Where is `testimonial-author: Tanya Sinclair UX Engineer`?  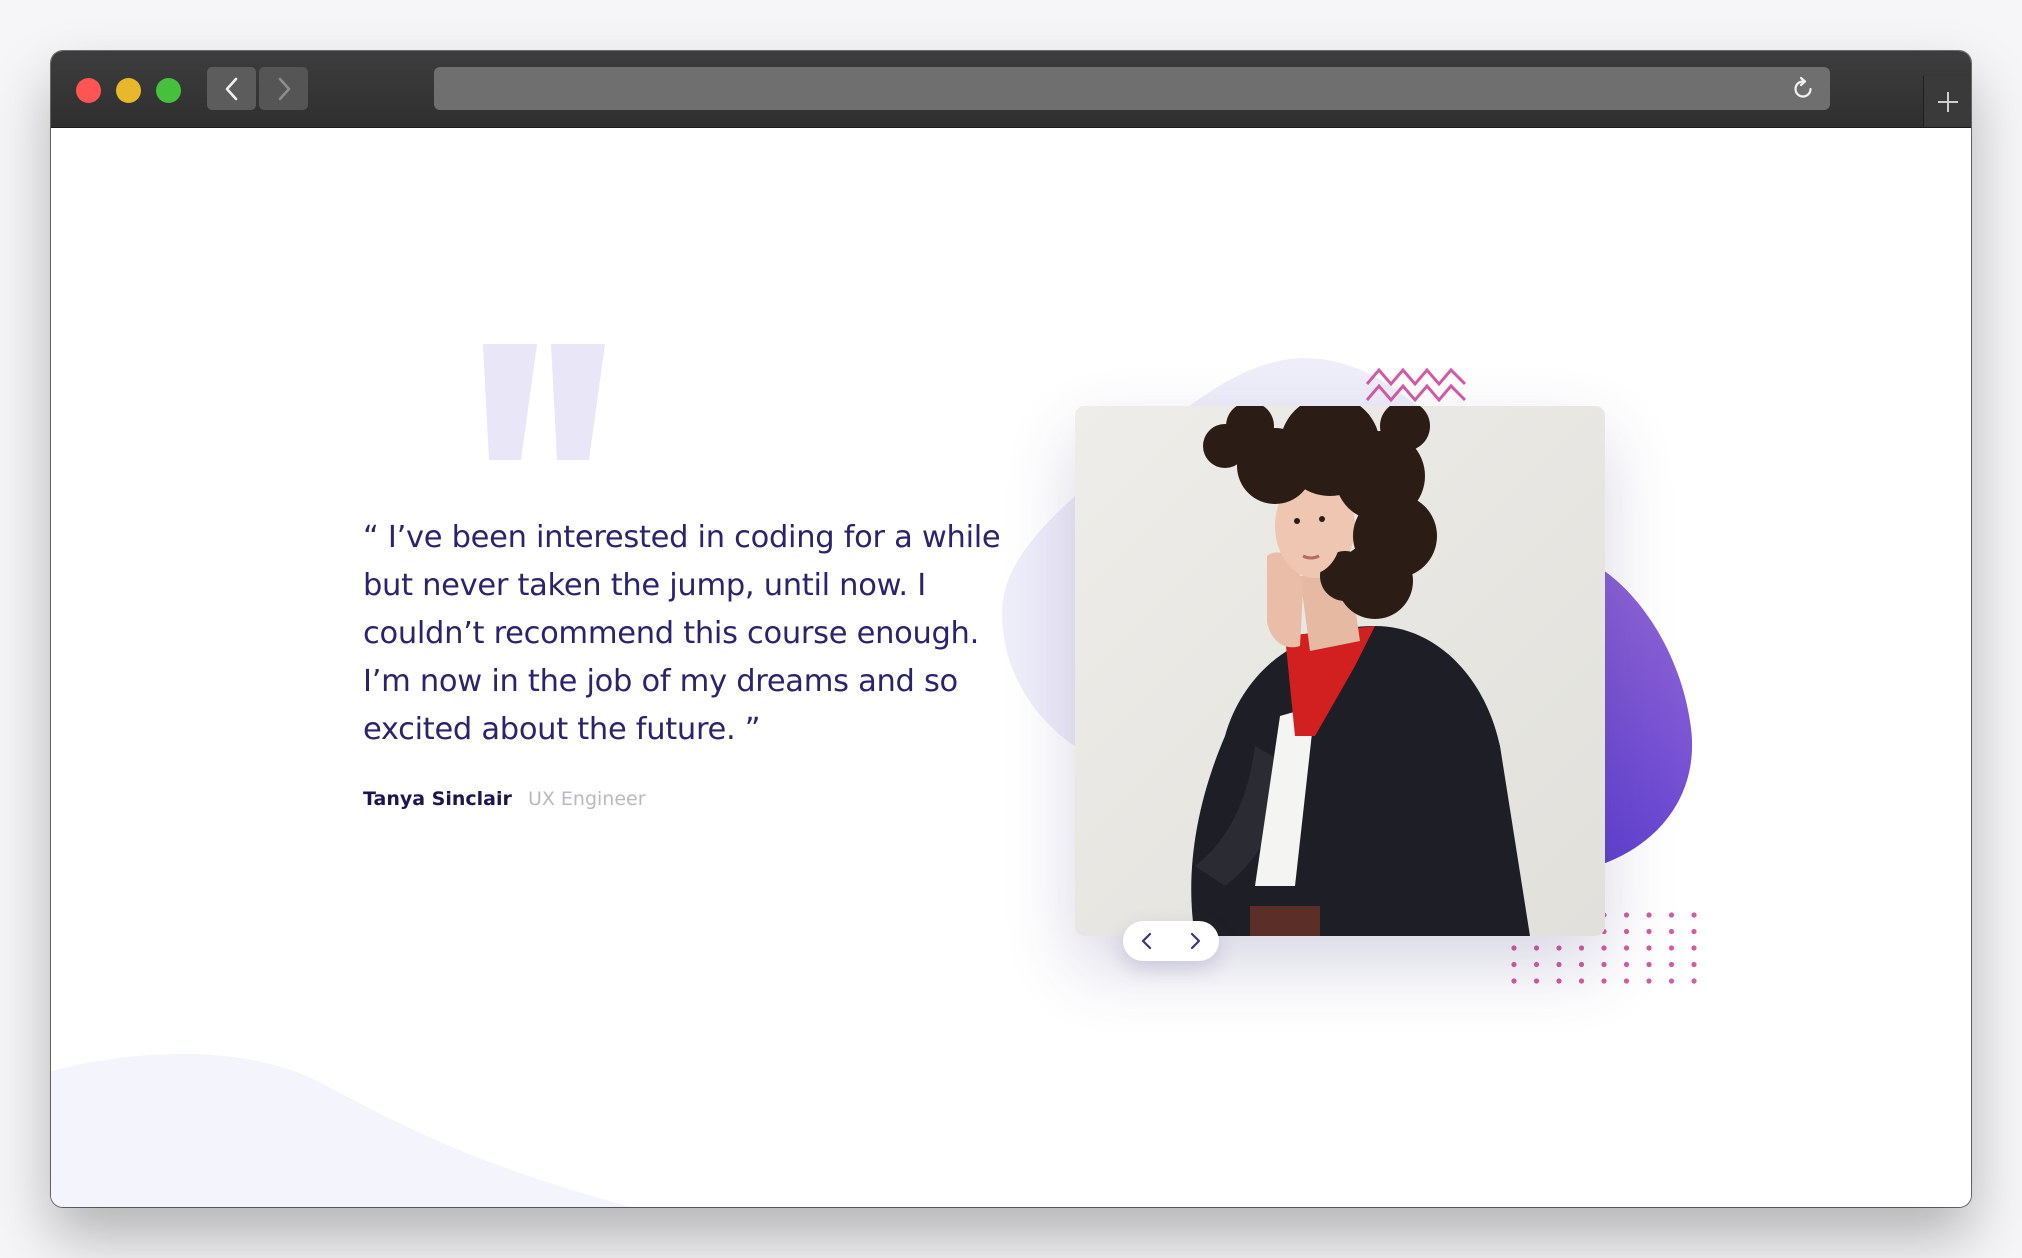
testimonial-author: Tanya Sinclair UX Engineer is located at coordinates (504, 799).